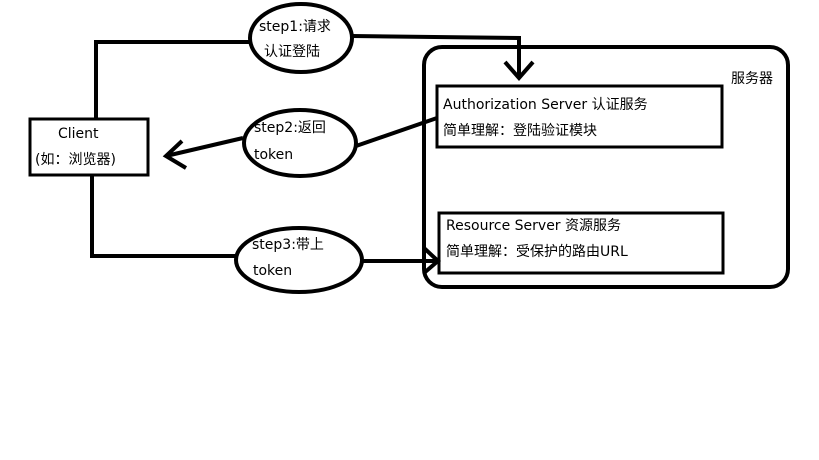 This screenshot has width=819, height=460. Describe the element at coordinates (520, 131) in the screenshot. I see `auth-server-desc: 简单理解：登陆验证模块` at that location.